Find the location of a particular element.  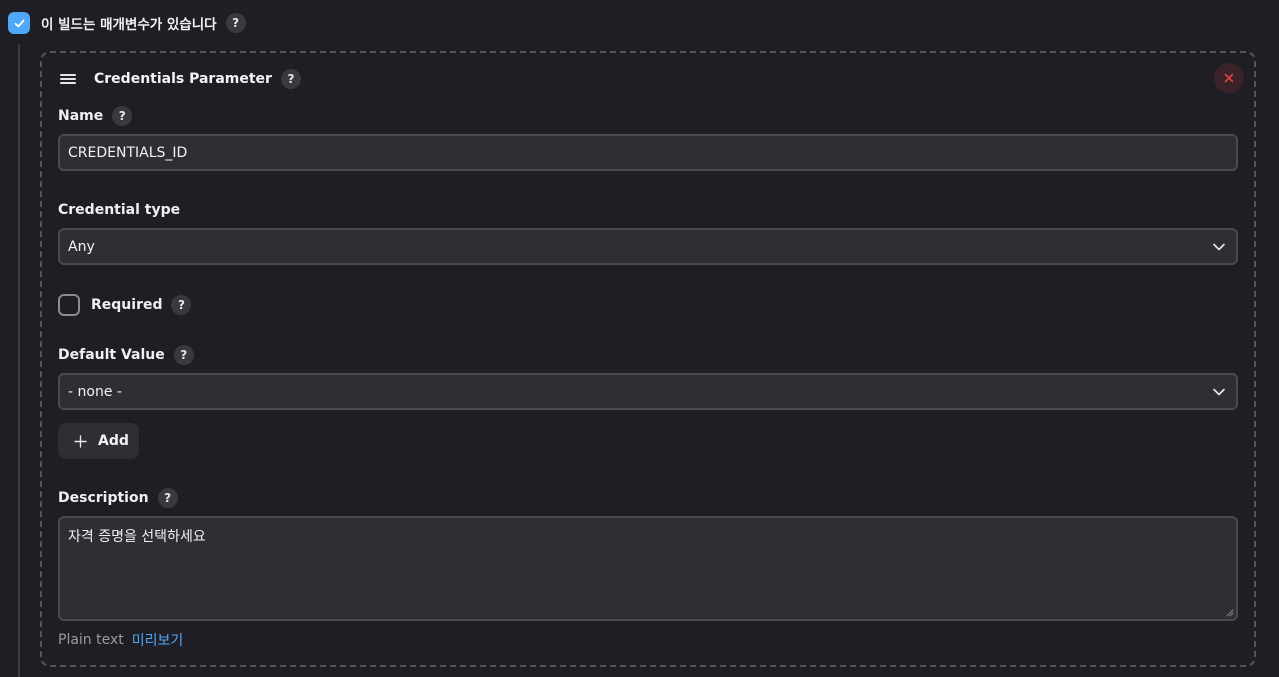

name-label: Name is located at coordinates (81, 116).